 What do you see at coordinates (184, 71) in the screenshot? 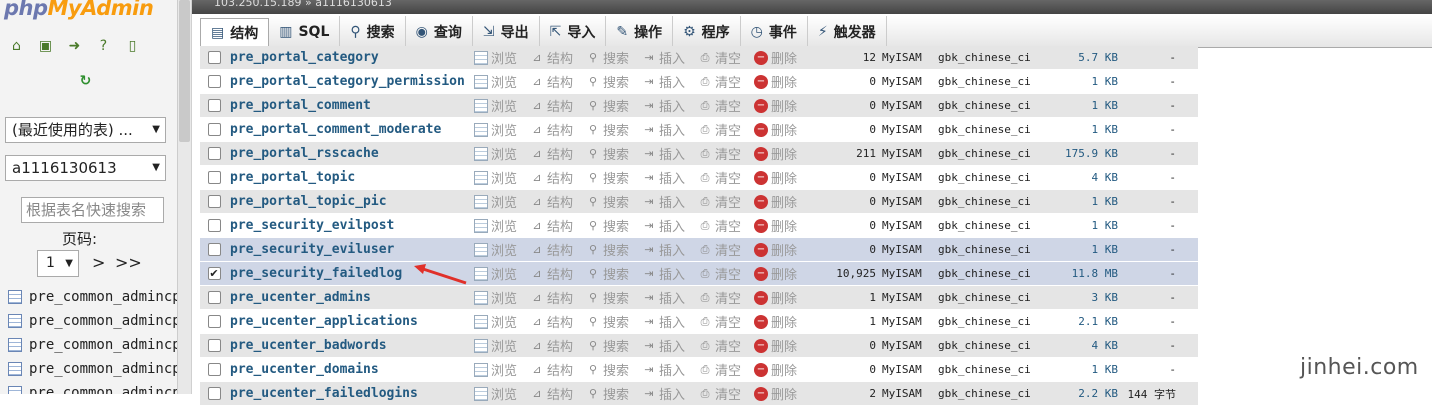
I see `scrollbar-thumb` at bounding box center [184, 71].